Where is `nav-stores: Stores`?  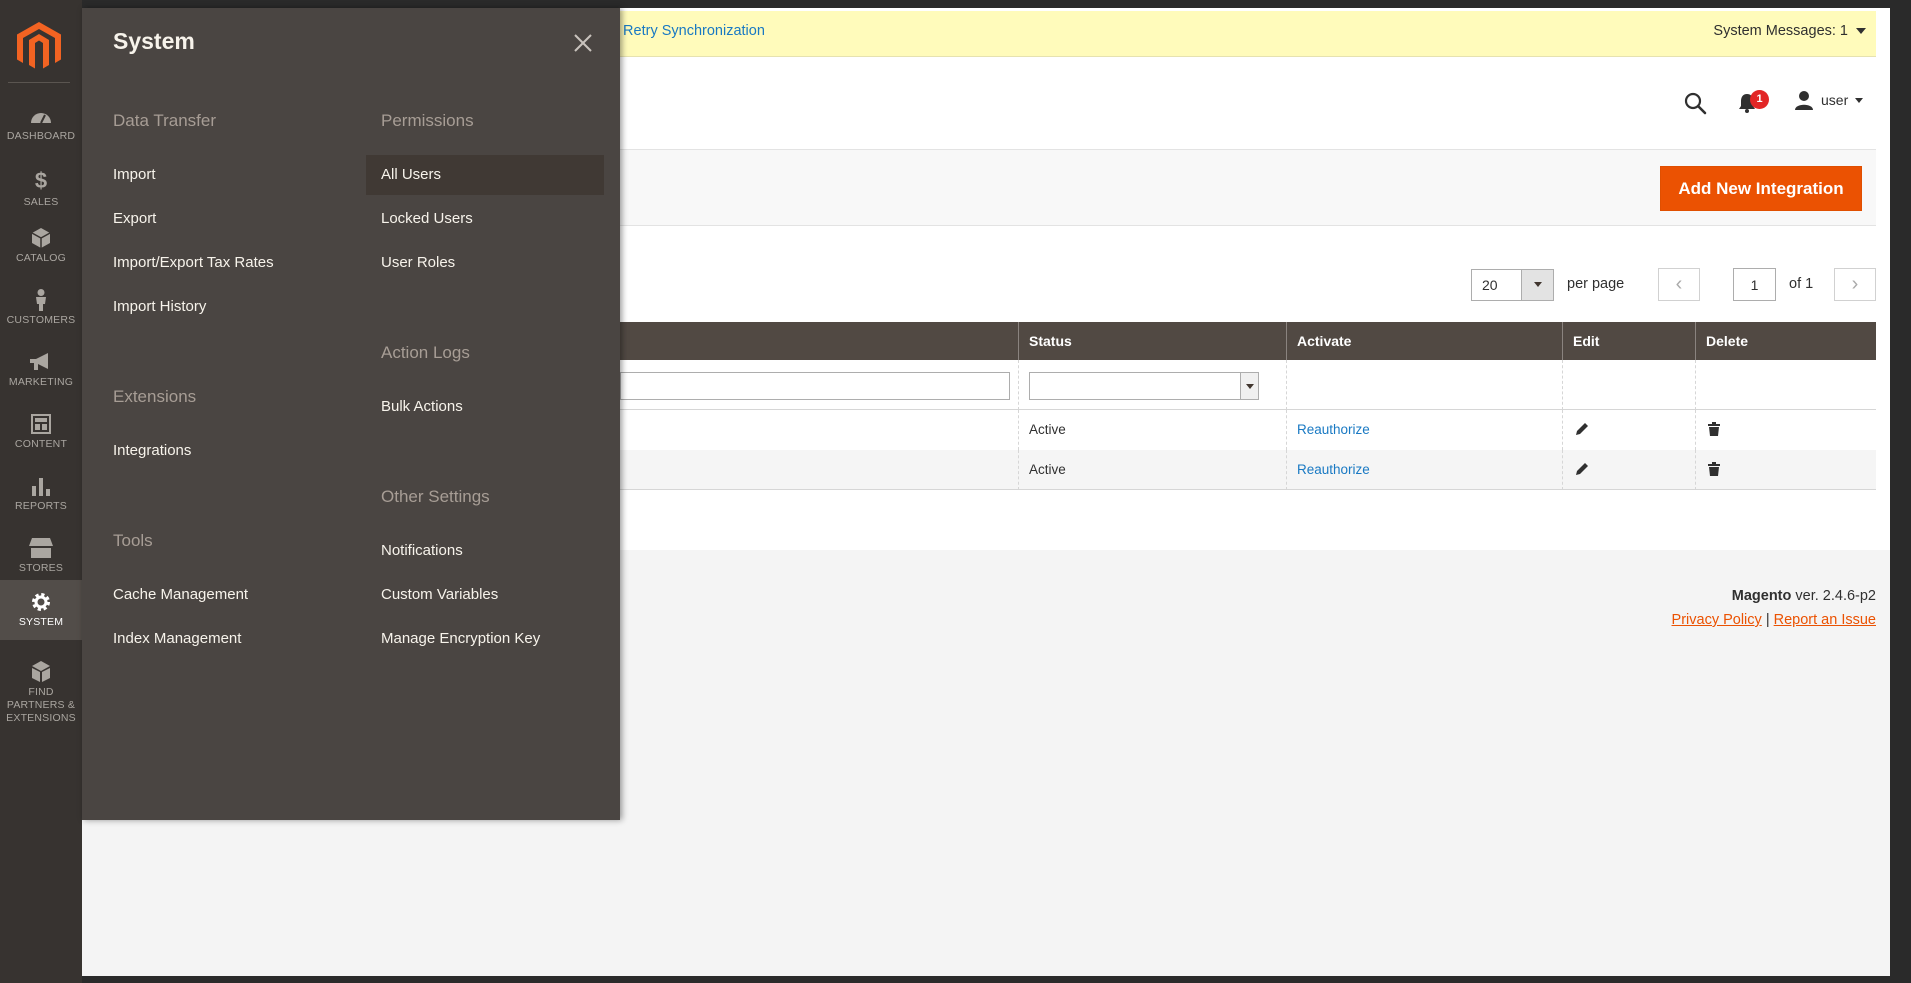
nav-stores: Stores is located at coordinates (41, 557).